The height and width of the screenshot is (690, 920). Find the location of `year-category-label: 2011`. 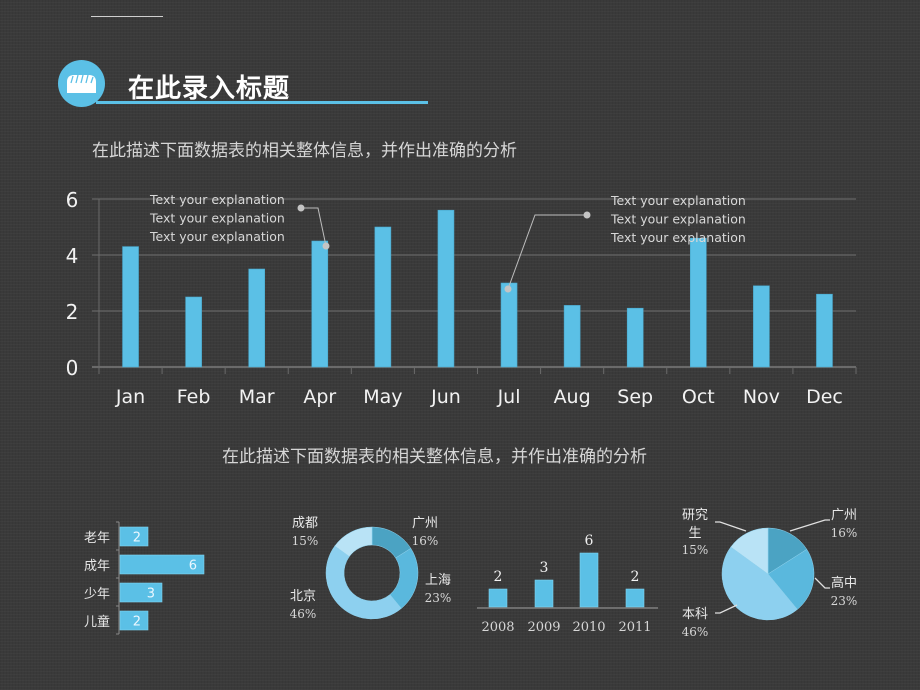

year-category-label: 2011 is located at coordinates (634, 627).